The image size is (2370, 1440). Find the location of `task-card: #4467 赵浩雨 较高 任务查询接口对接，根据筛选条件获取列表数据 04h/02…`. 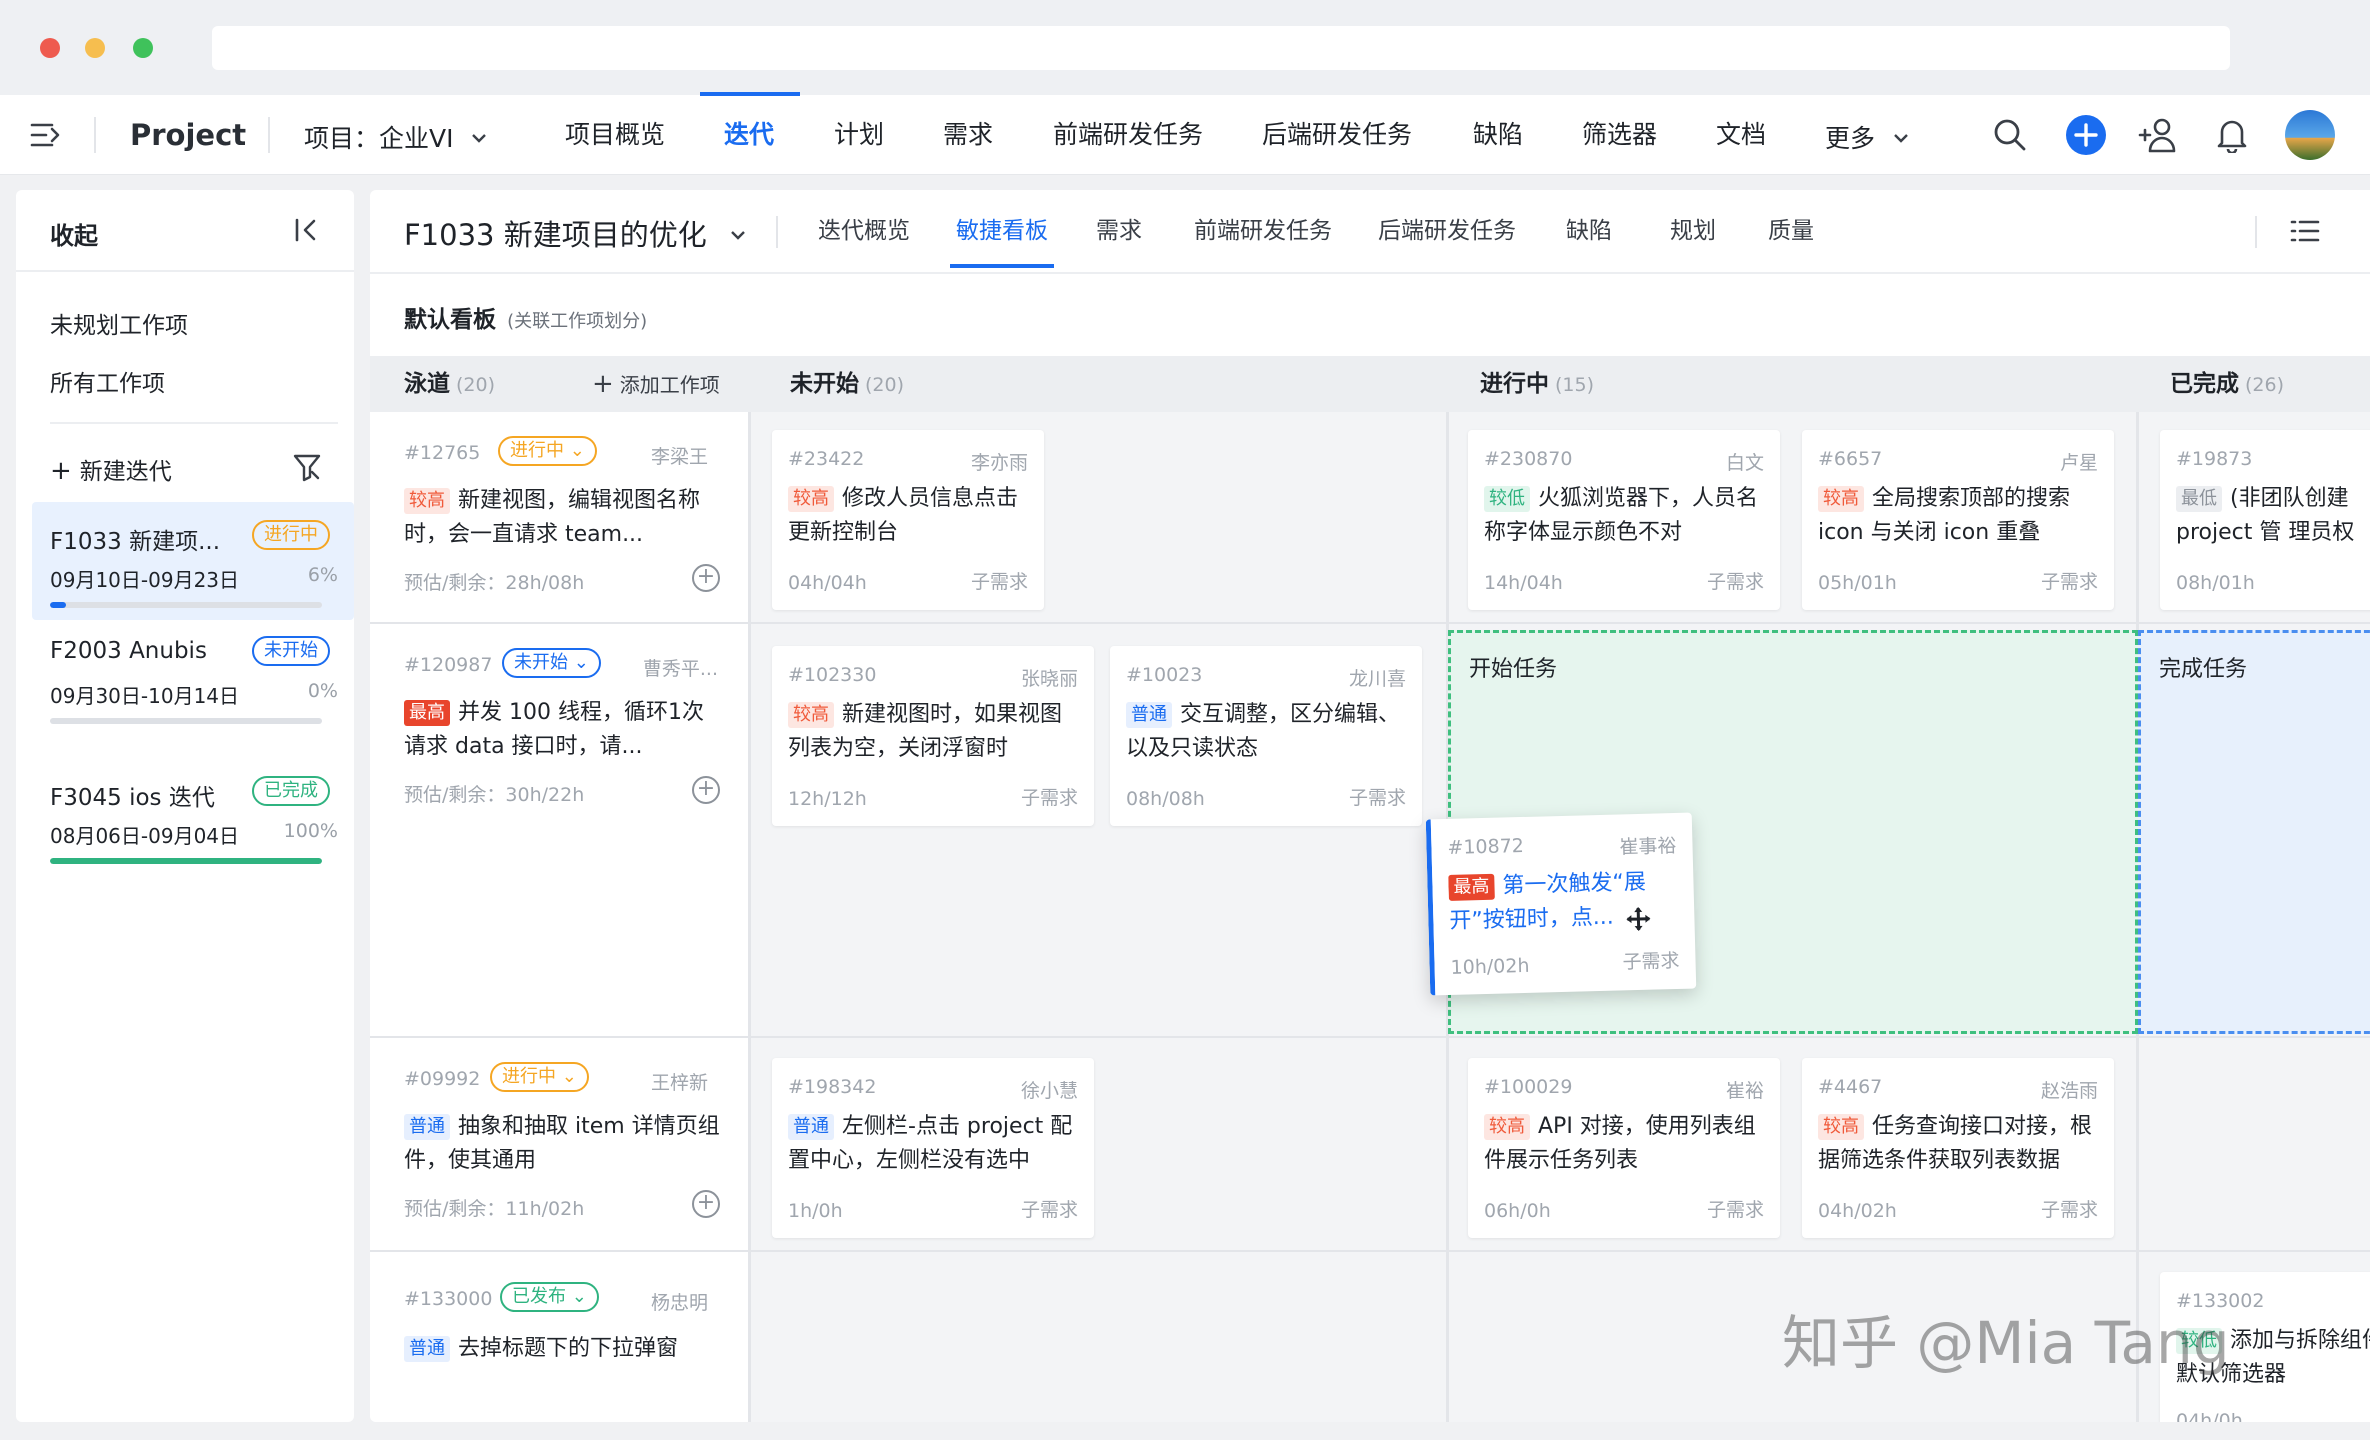

task-card: #4467 赵浩雨 较高 任务查询接口对接，根据筛选条件获取列表数据 04h/02… is located at coordinates (1958, 1148).